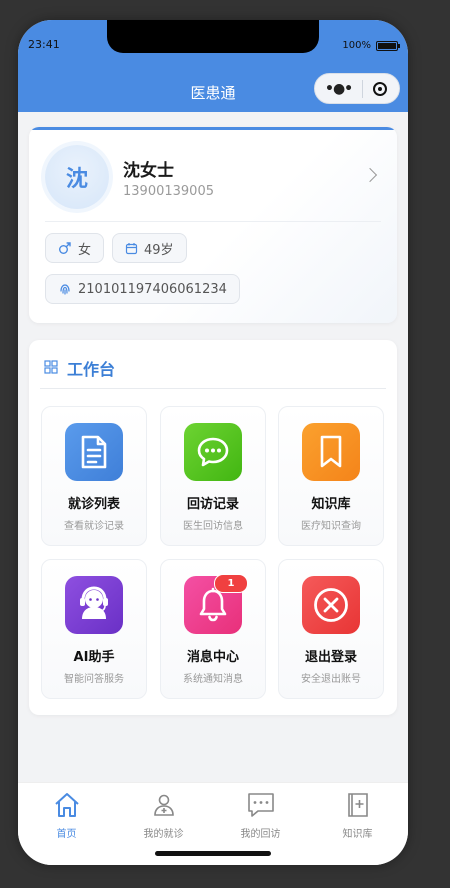 The height and width of the screenshot is (888, 450). I want to click on age-value: 49岁, so click(159, 250).